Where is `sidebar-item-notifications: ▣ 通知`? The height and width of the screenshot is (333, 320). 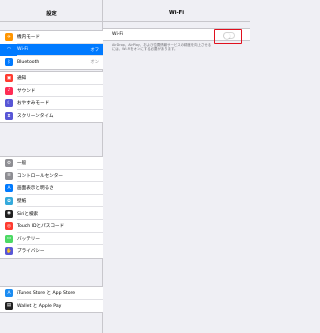
sidebar-item-notifications: ▣ 通知 is located at coordinates (51, 78).